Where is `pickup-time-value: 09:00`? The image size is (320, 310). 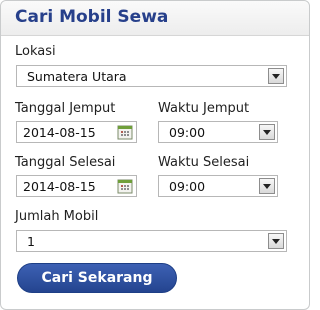 pickup-time-value: 09:00 is located at coordinates (187, 132).